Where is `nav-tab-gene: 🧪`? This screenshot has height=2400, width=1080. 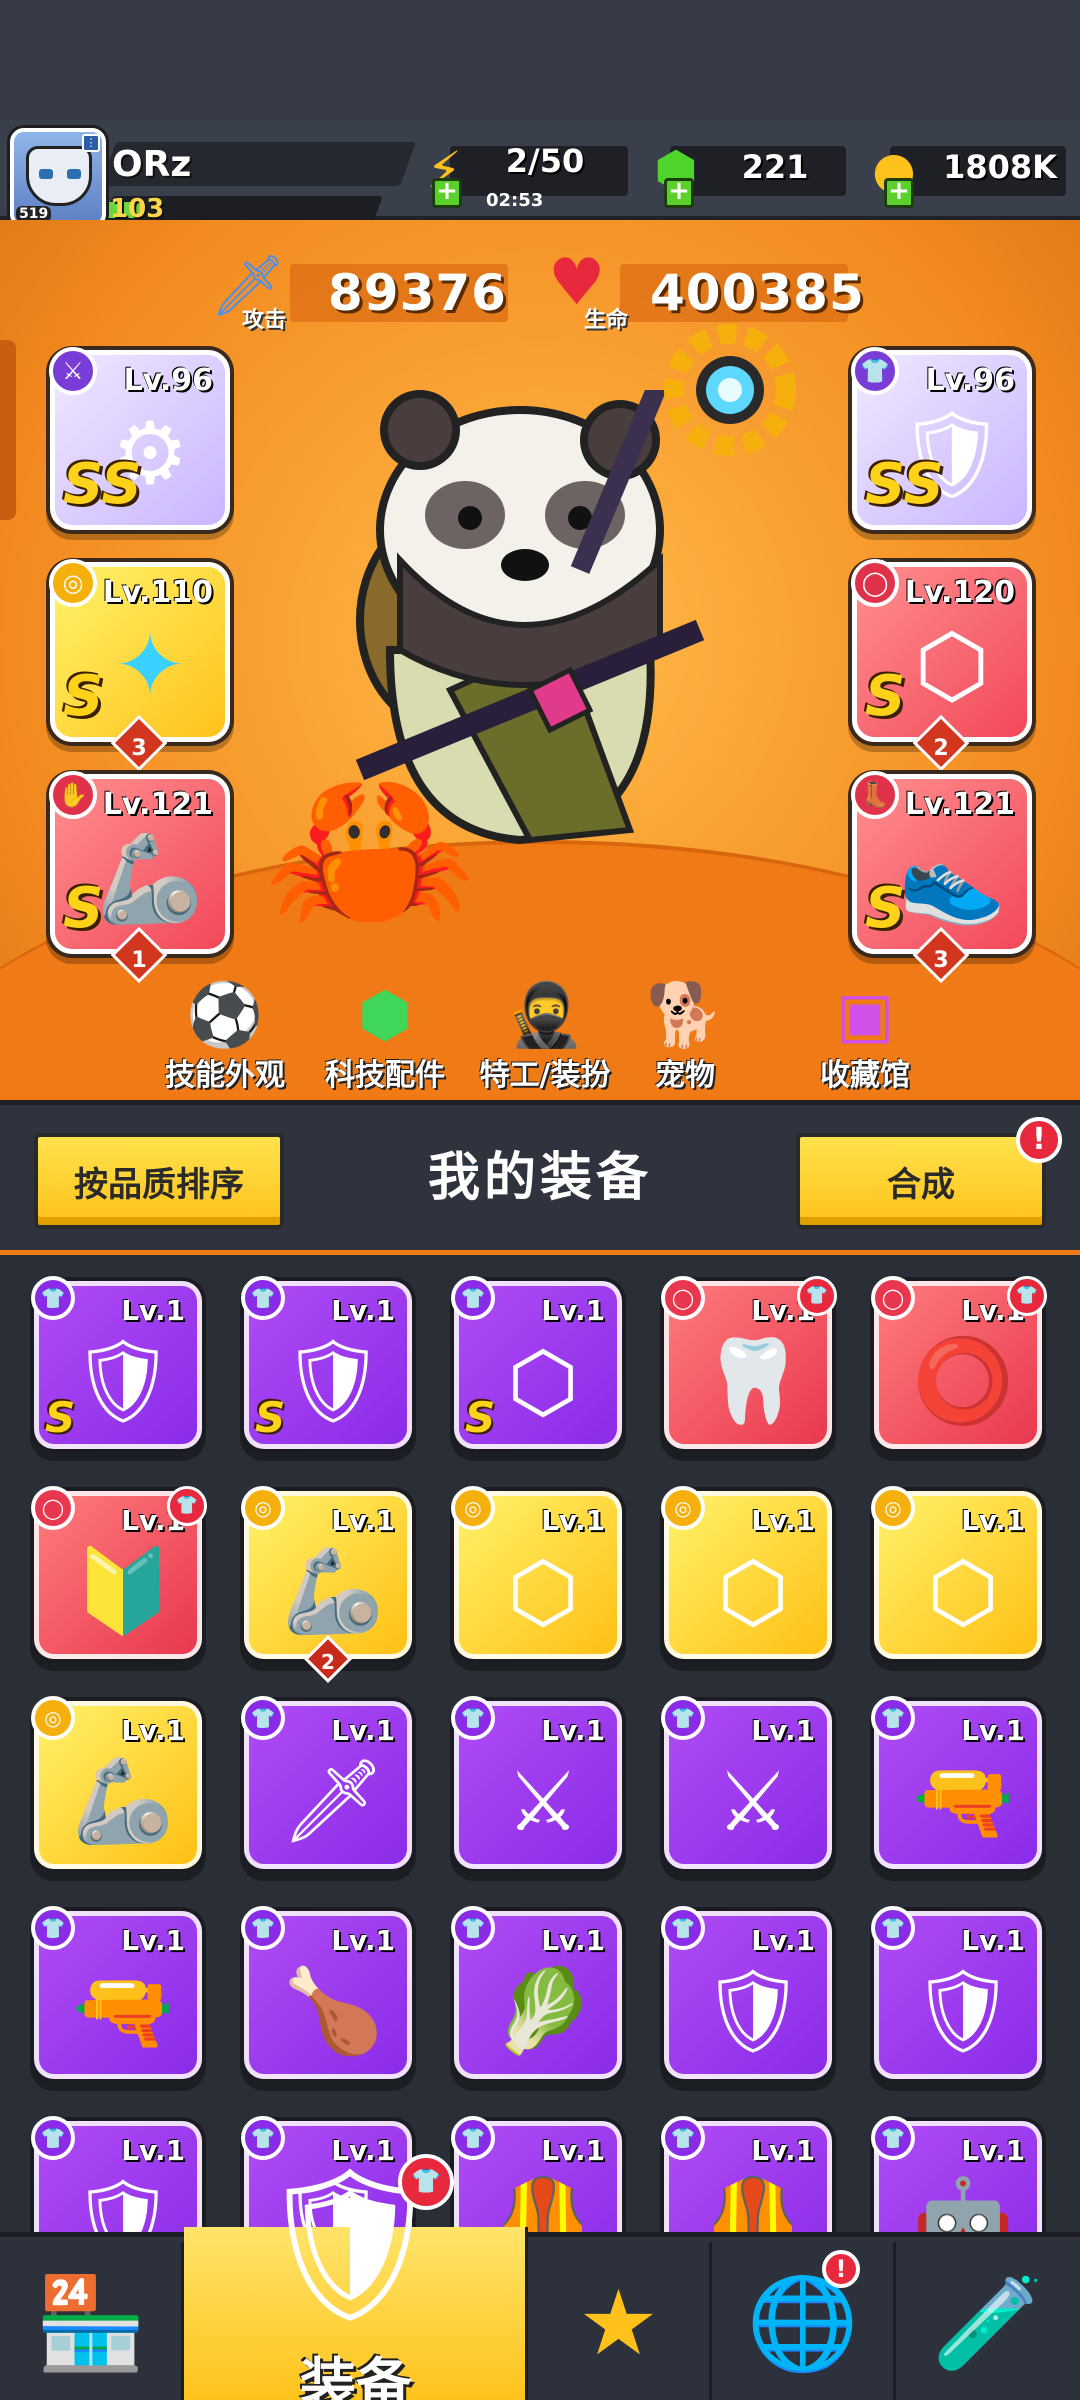
nav-tab-gene: 🧪 is located at coordinates (988, 2321).